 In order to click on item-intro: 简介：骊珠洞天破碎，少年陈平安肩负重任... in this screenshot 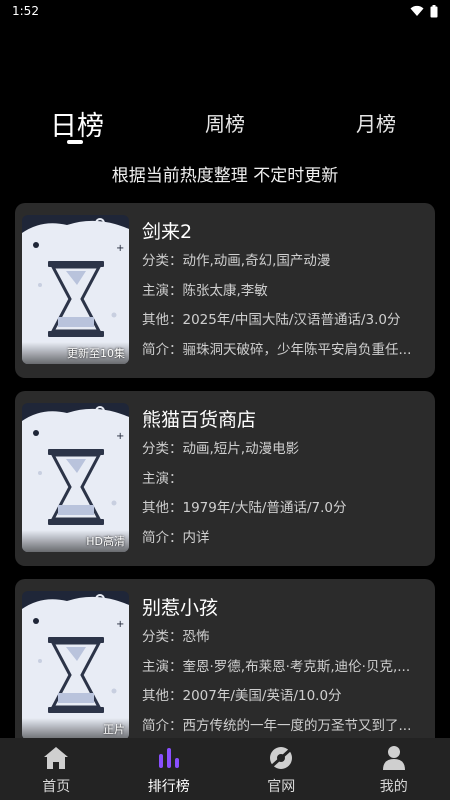, I will do `click(277, 349)`.